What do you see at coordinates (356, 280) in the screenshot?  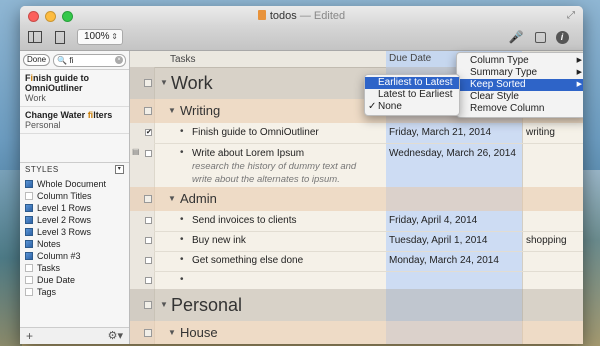 I see `outline-row-empty: •` at bounding box center [356, 280].